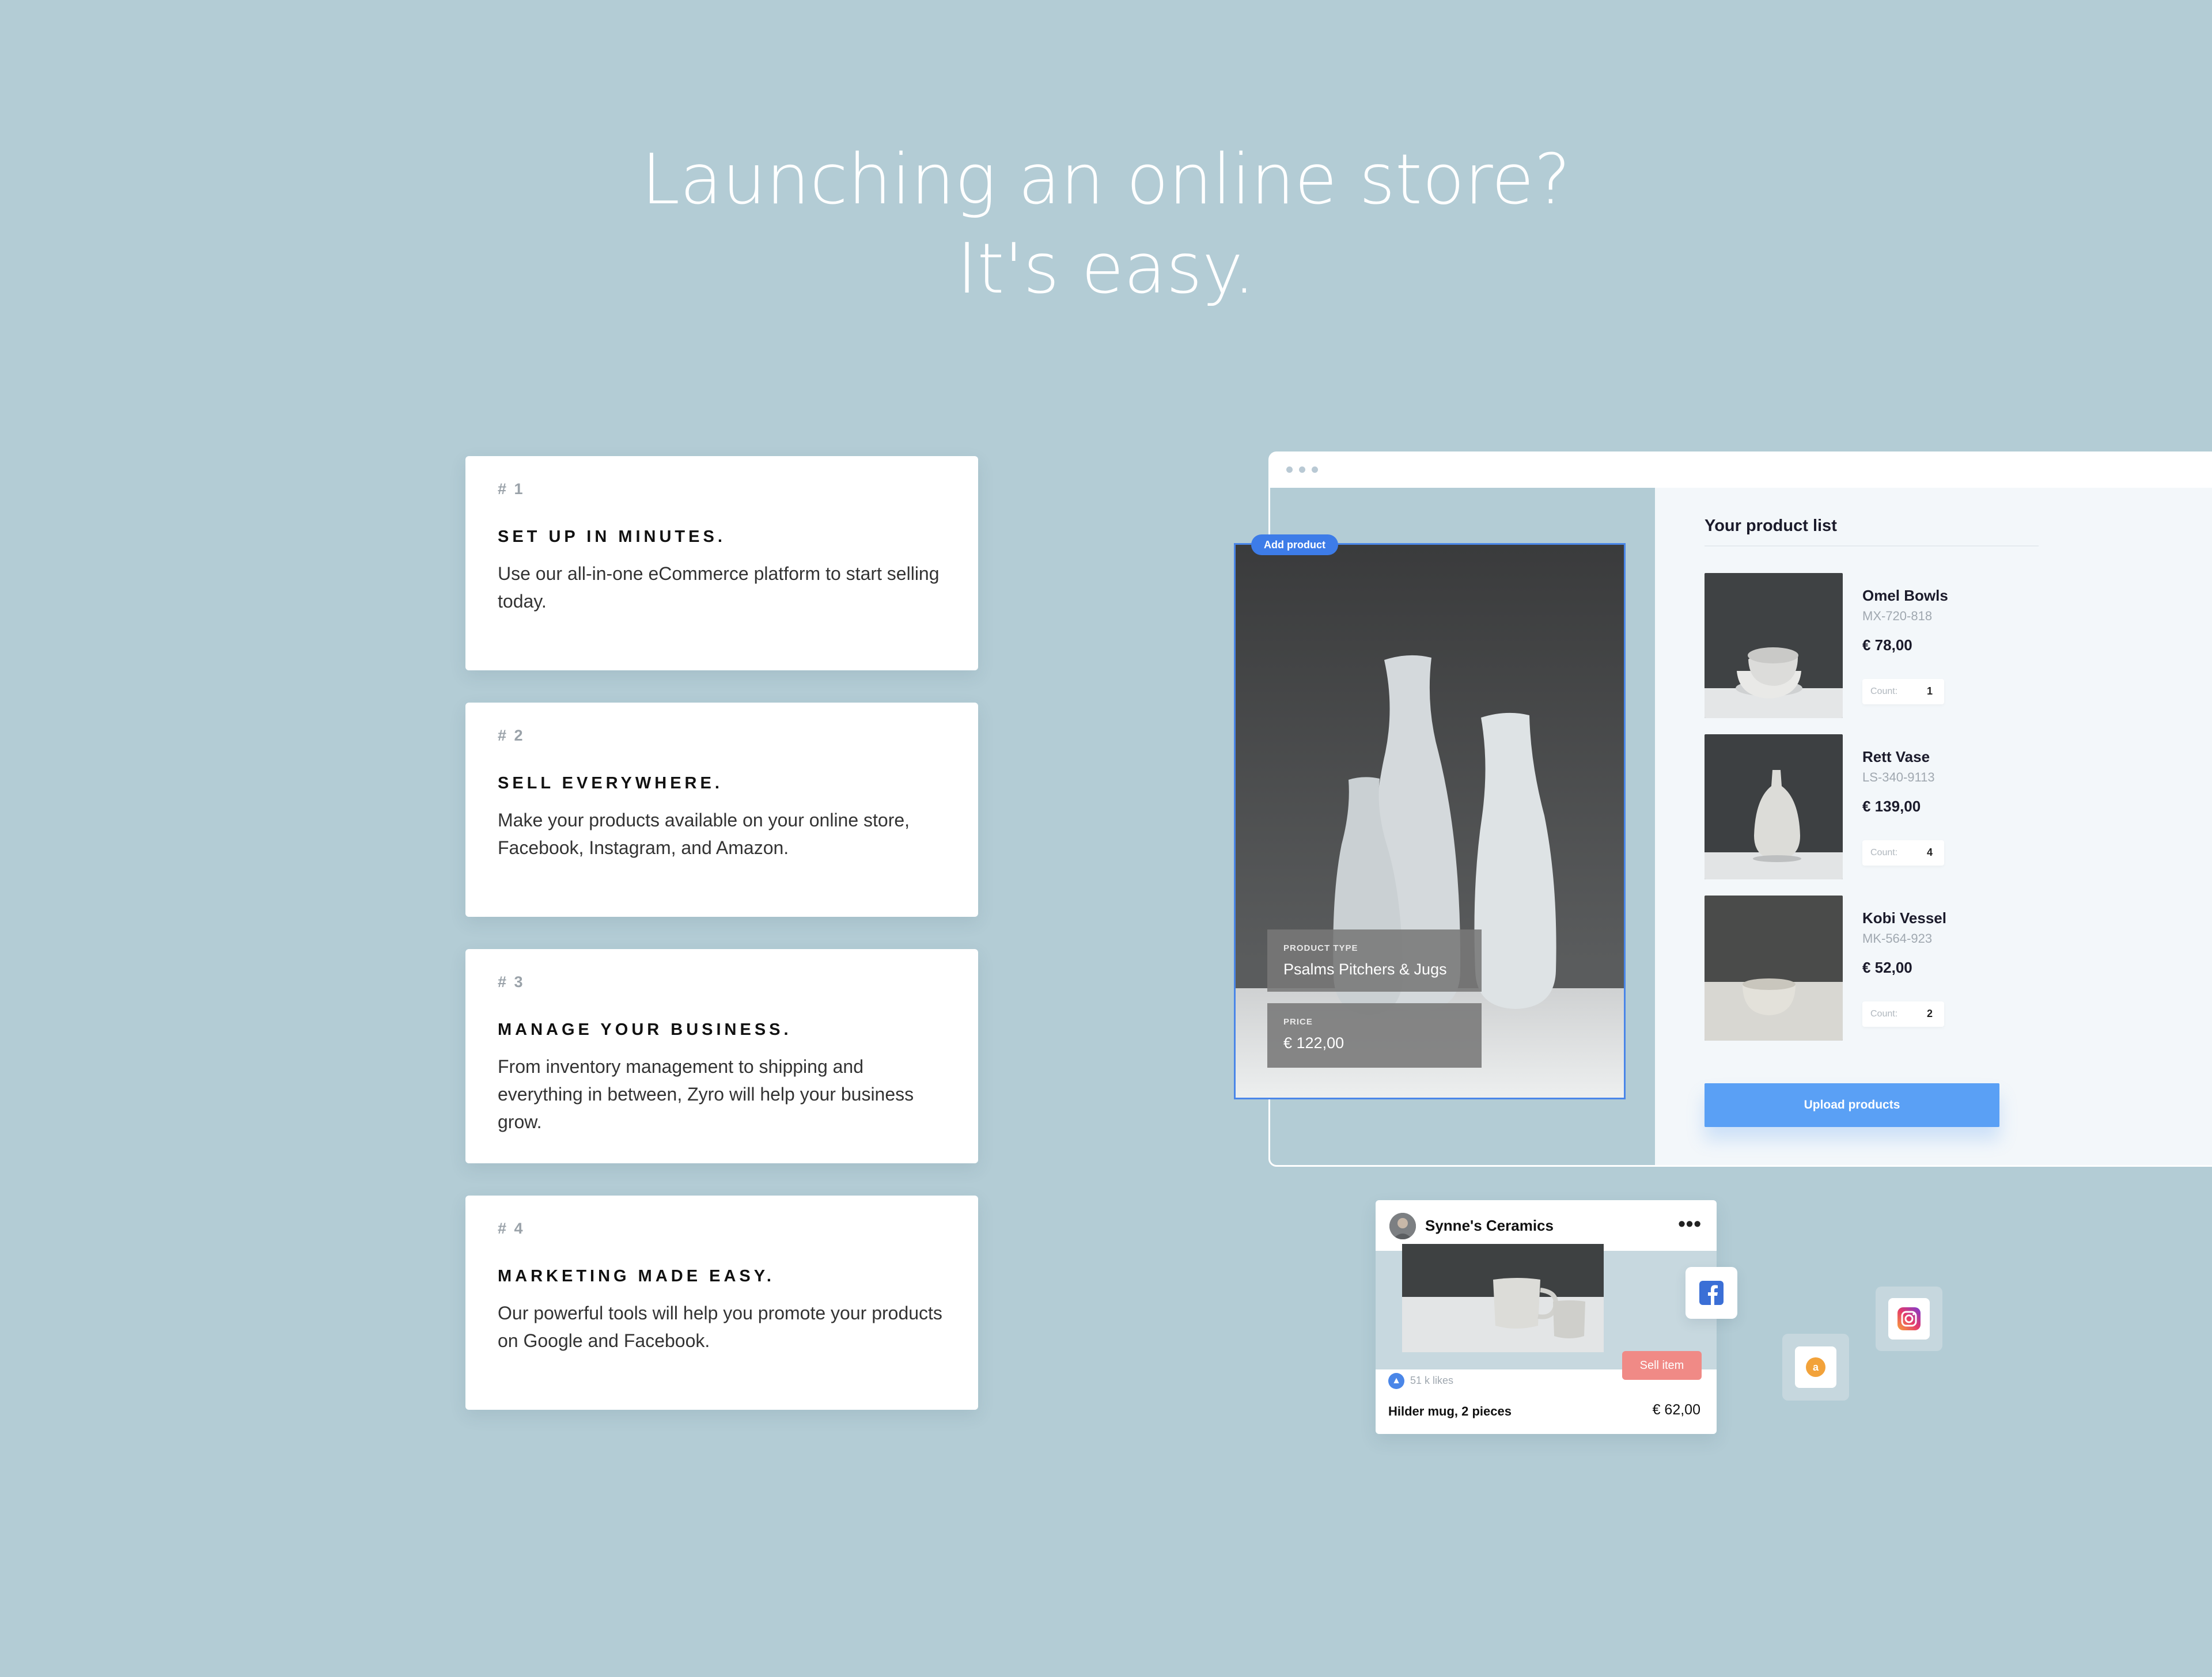 The height and width of the screenshot is (1677, 2212). What do you see at coordinates (1903, 1014) in the screenshot?
I see `count-stepper: Count: 2` at bounding box center [1903, 1014].